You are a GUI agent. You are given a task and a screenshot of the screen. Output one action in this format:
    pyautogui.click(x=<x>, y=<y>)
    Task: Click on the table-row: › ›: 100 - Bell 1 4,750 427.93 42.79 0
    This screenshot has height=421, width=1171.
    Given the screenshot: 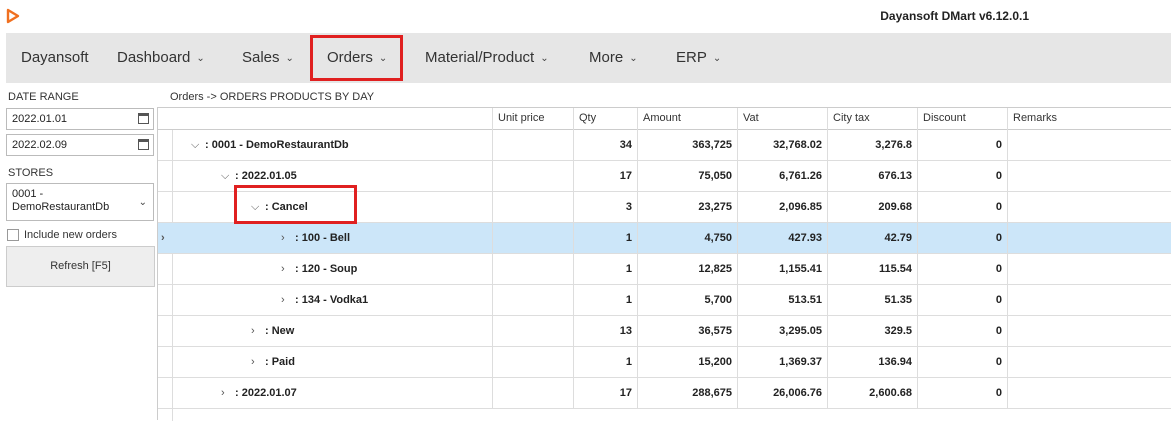 What is the action you would take?
    pyautogui.click(x=664, y=238)
    